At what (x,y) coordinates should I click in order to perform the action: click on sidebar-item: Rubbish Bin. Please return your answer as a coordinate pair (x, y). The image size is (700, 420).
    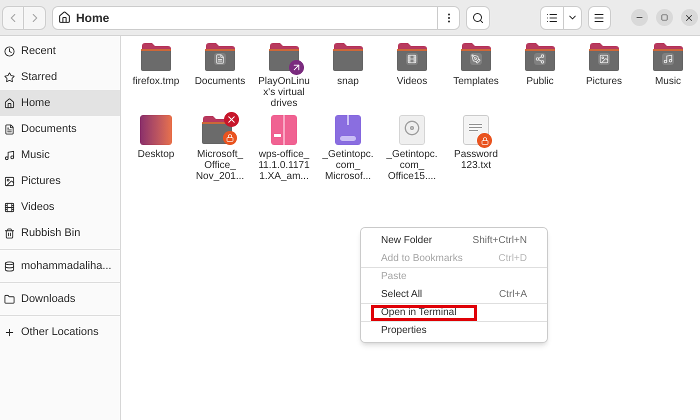
    Looking at the image, I should click on (60, 233).